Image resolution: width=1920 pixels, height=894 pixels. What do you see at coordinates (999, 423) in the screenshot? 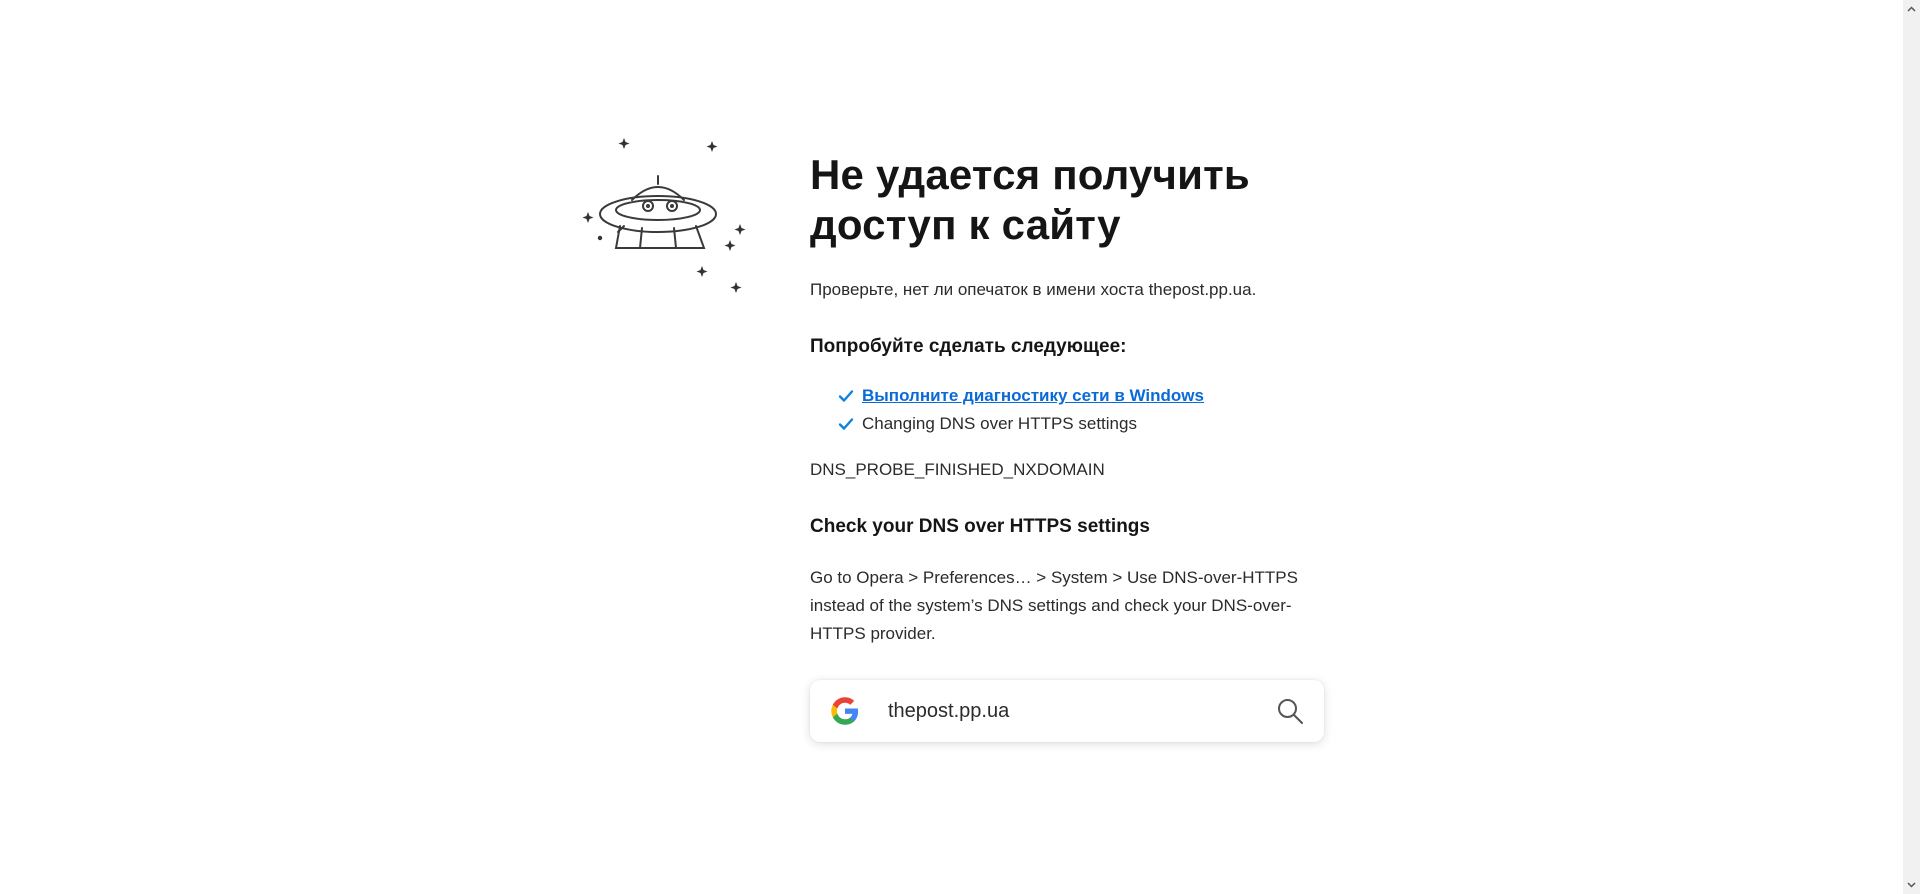
I see `dns-settings-suggestion: Changing DNS over HTTPS settings` at bounding box center [999, 423].